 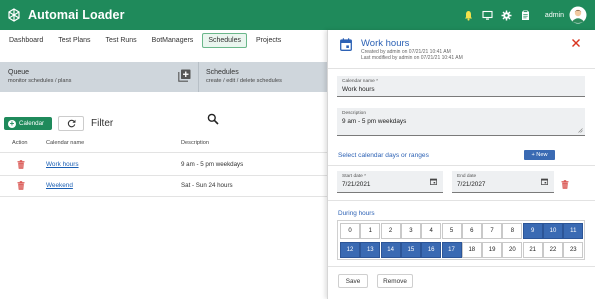 What do you see at coordinates (76, 15) in the screenshot?
I see `app-title: Automai Loader` at bounding box center [76, 15].